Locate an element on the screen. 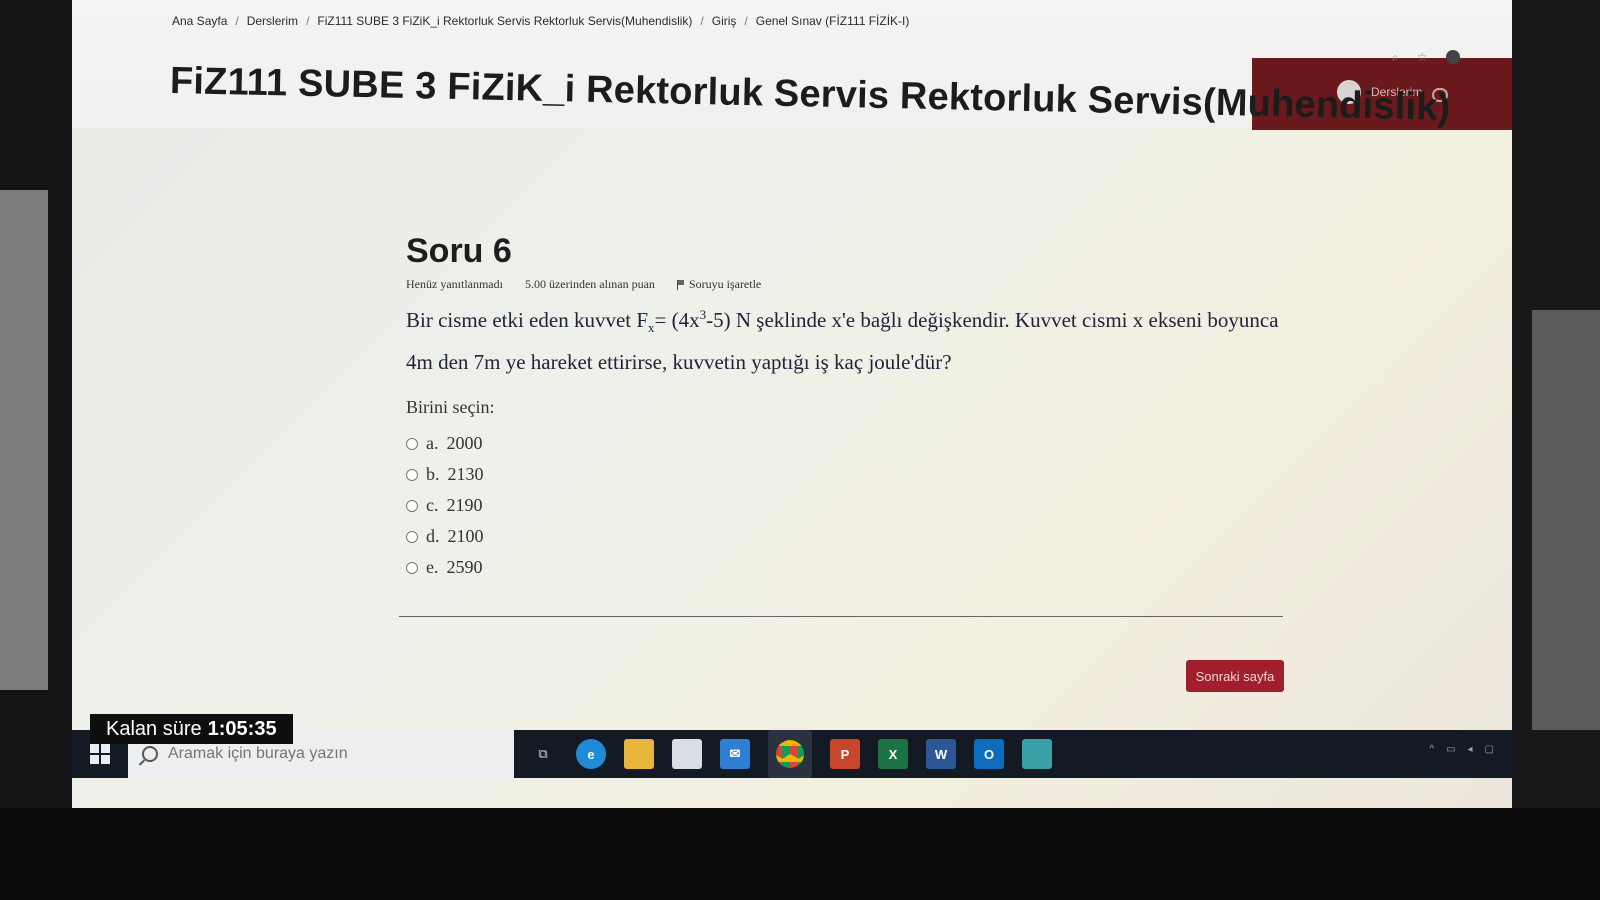 This screenshot has height=900, width=1600. monitor-right-bezel is located at coordinates (1556, 450).